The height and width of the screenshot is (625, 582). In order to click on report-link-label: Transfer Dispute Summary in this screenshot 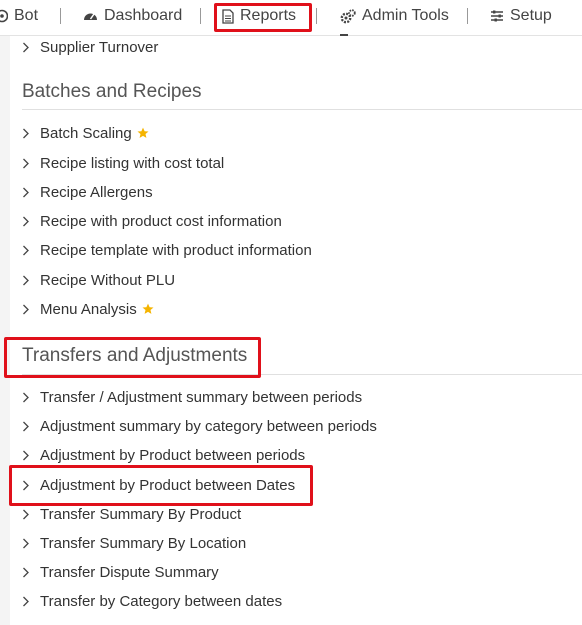, I will do `click(129, 572)`.